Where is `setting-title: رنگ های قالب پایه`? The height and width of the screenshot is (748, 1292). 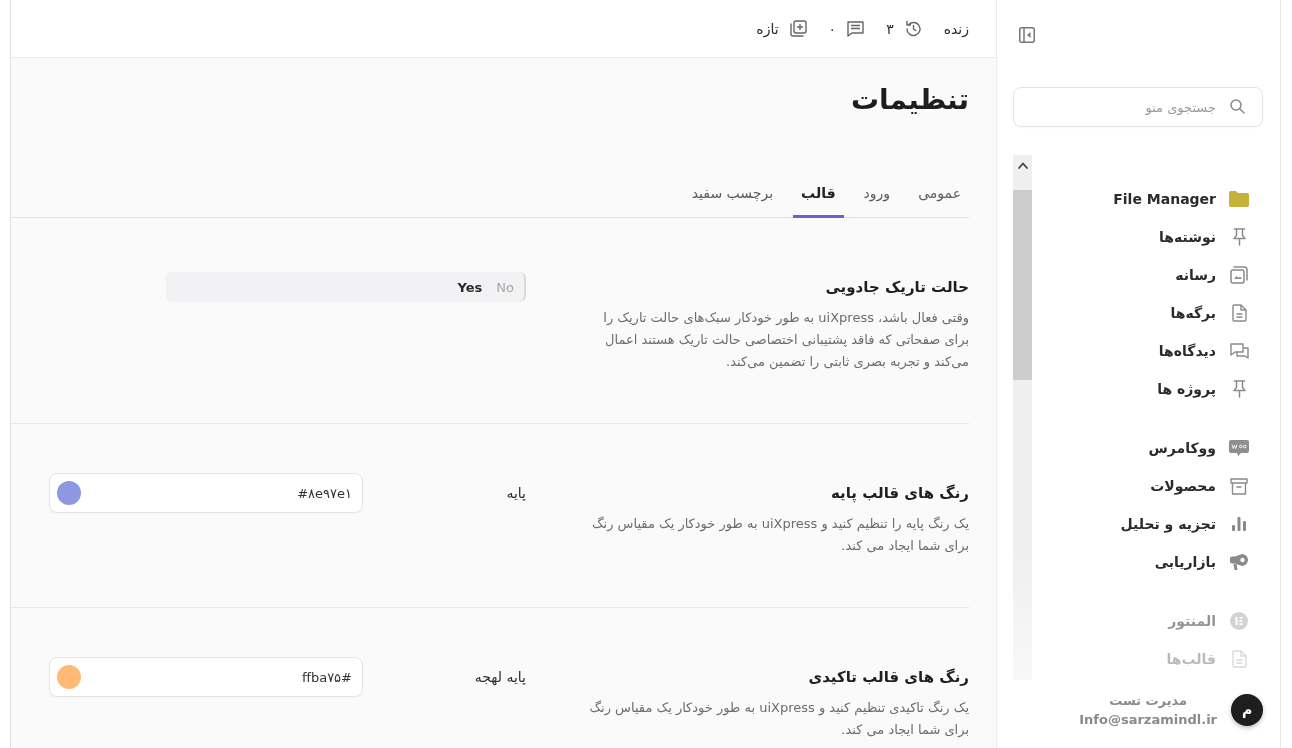 setting-title: رنگ های قالب پایه is located at coordinates (899, 493).